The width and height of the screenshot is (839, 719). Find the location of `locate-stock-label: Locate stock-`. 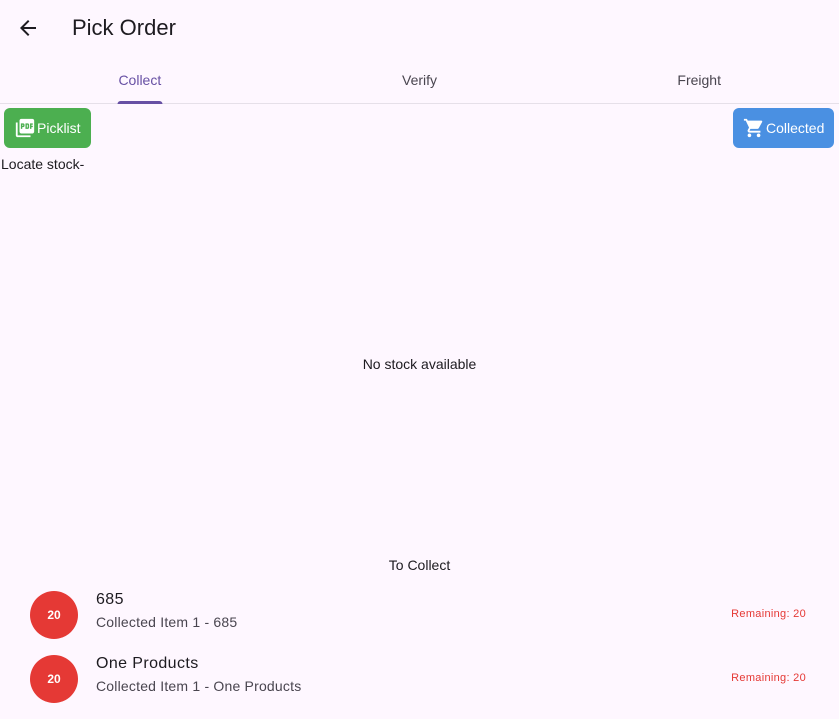

locate-stock-label: Locate stock- is located at coordinates (43, 164).